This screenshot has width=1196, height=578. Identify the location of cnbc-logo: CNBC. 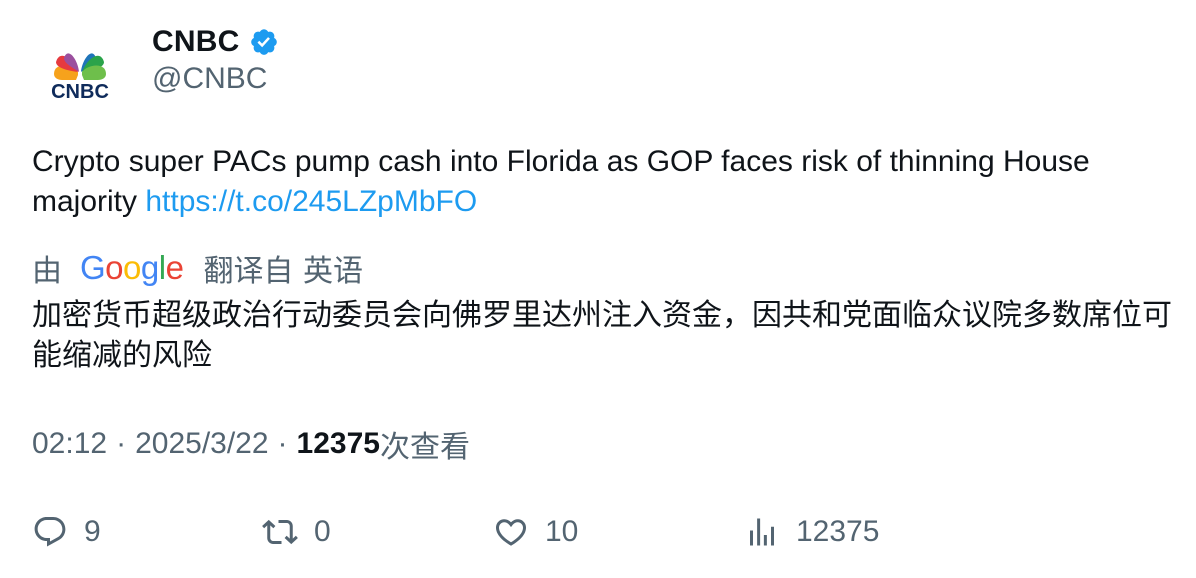
(80, 78).